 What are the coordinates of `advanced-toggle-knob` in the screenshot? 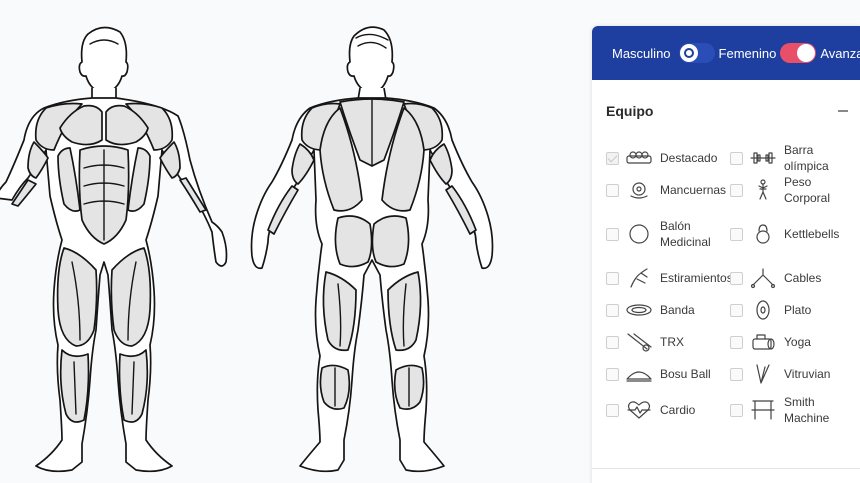 It's located at (806, 53).